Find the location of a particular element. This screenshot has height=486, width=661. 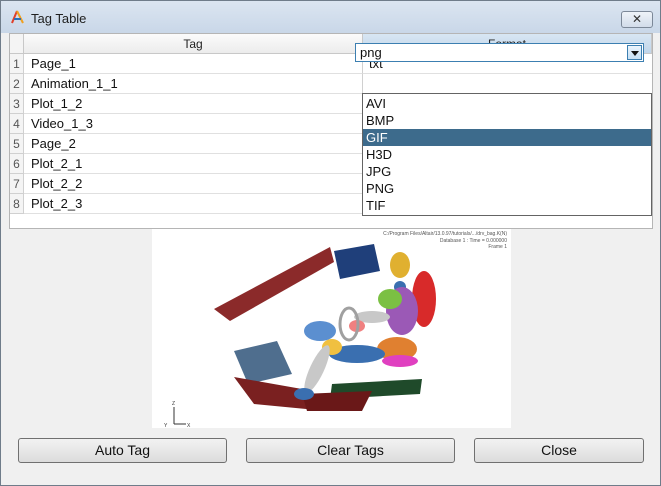

dummy-purple-leg is located at coordinates (400, 361).